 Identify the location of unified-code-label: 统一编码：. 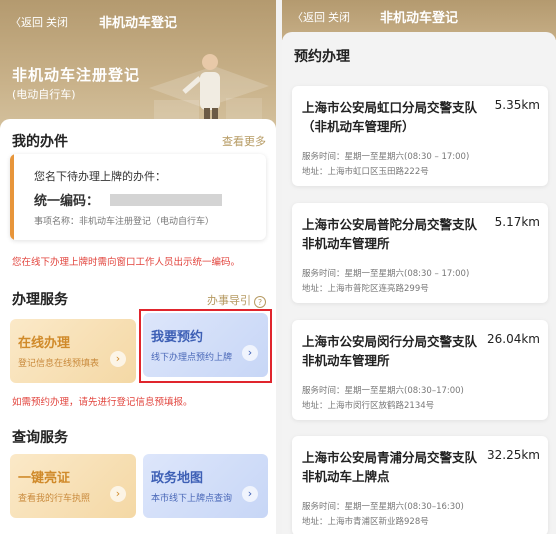
(67, 201).